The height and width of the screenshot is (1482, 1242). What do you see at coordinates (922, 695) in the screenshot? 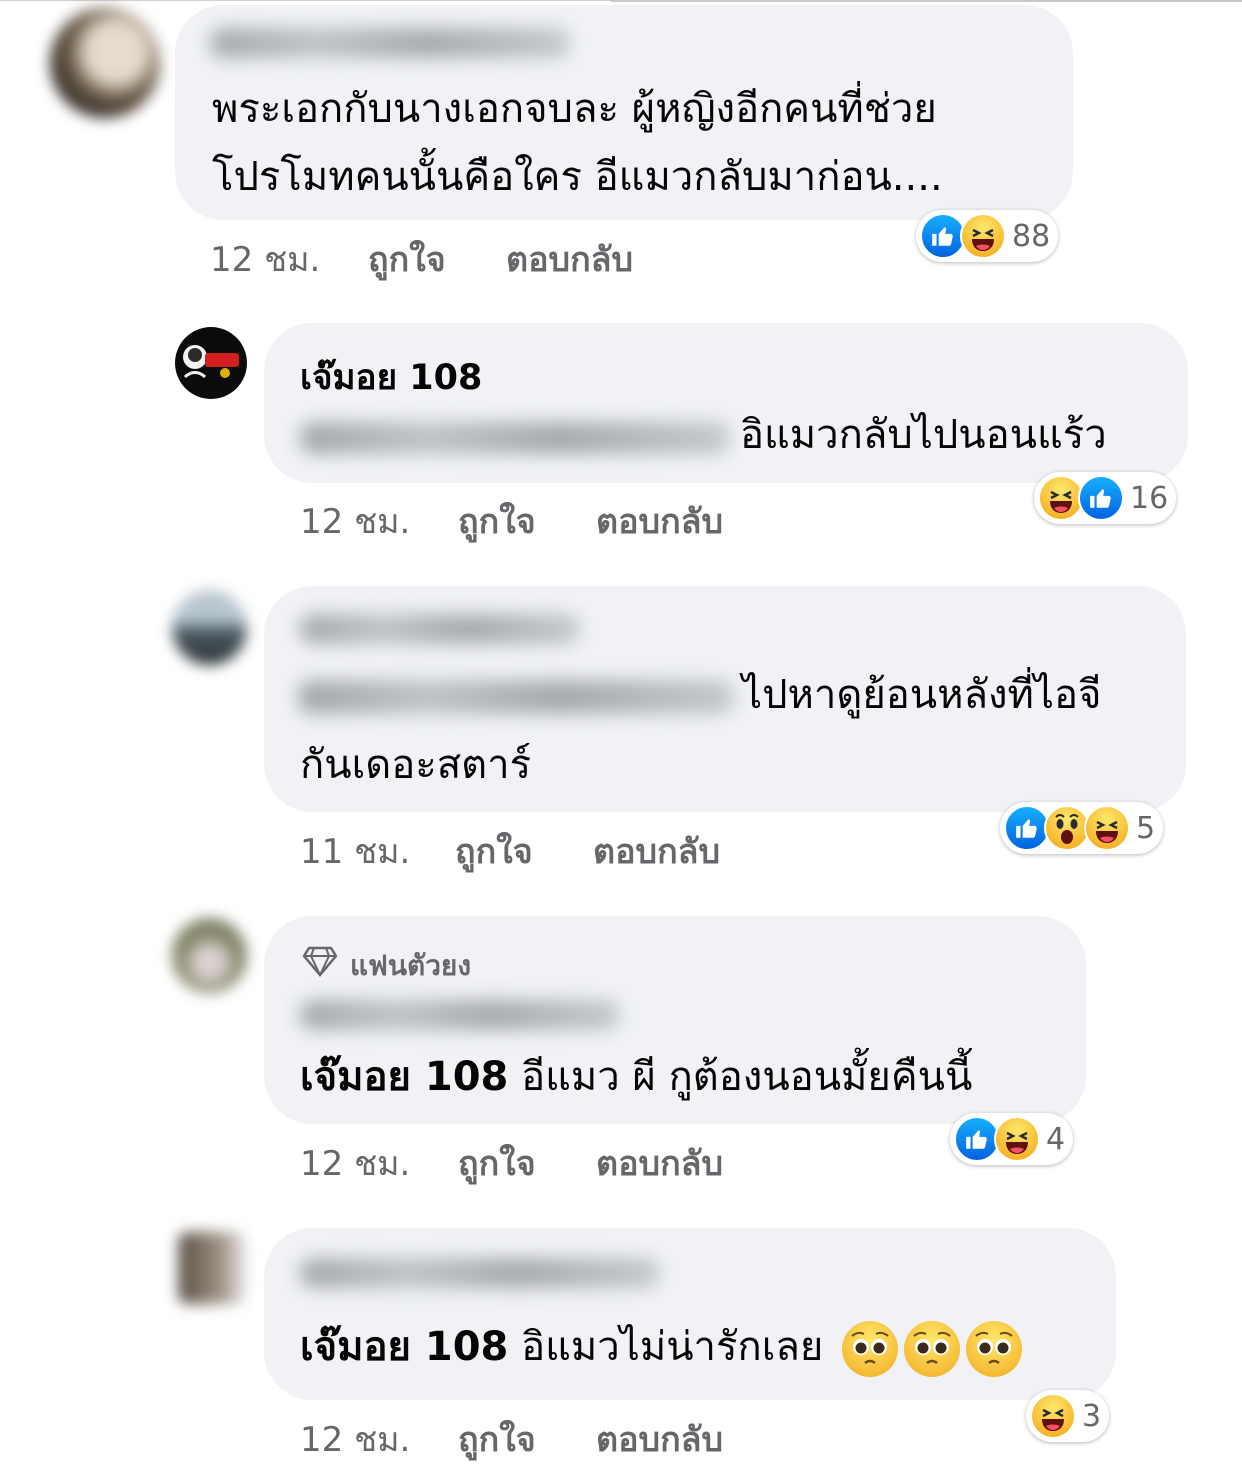
I see `comment-text-line: ไปหาดูย้อนหลังที่ไอจี` at bounding box center [922, 695].